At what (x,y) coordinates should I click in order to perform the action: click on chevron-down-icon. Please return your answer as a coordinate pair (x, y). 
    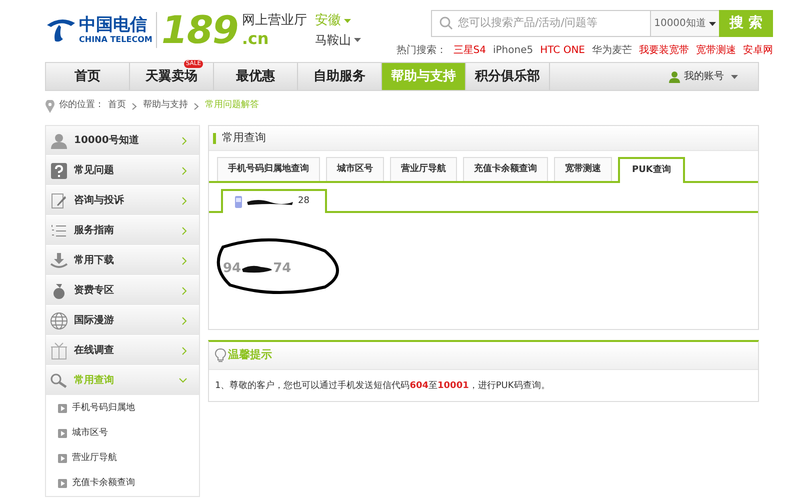
    Looking at the image, I should click on (183, 380).